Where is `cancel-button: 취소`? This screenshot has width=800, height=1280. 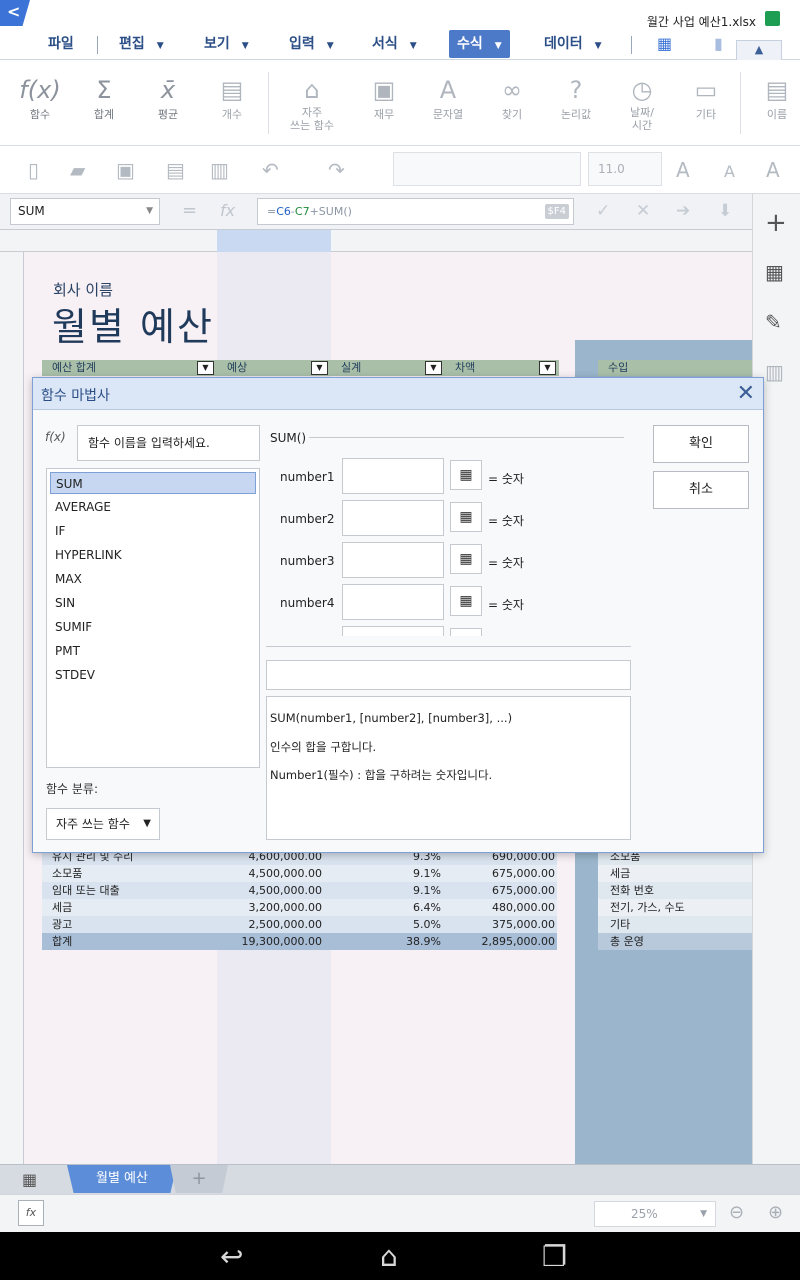 cancel-button: 취소 is located at coordinates (701, 490).